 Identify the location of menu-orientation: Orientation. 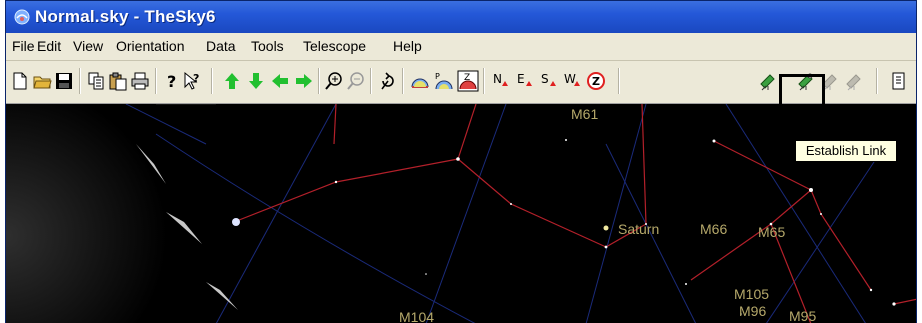
(150, 46).